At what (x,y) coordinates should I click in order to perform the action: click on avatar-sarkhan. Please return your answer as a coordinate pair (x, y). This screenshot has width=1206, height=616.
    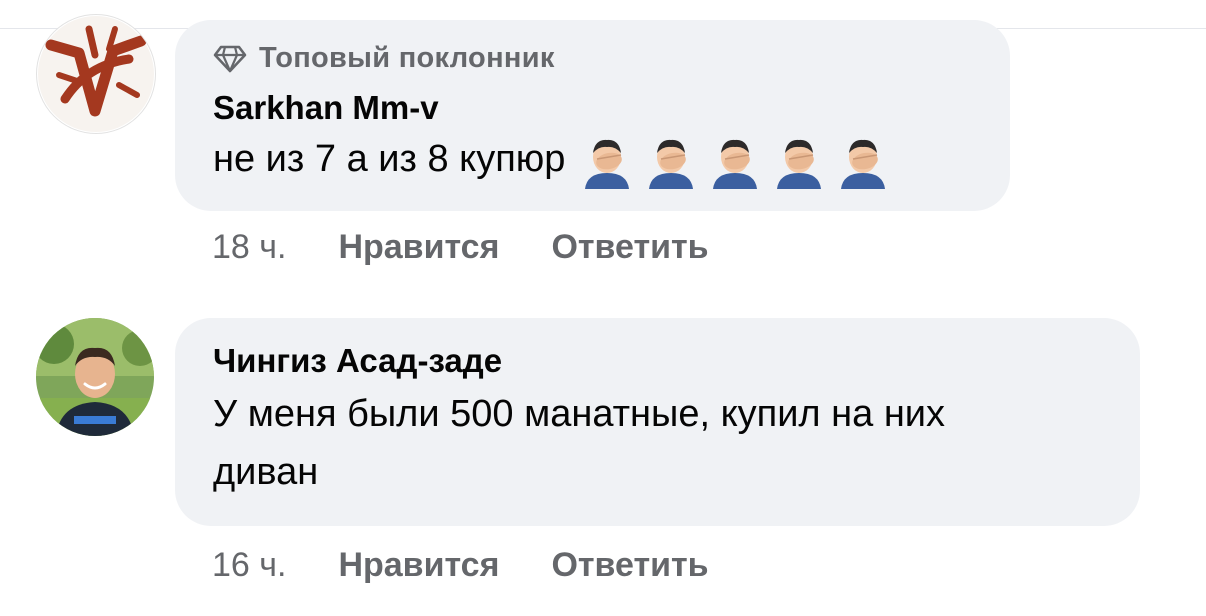
    Looking at the image, I should click on (96, 74).